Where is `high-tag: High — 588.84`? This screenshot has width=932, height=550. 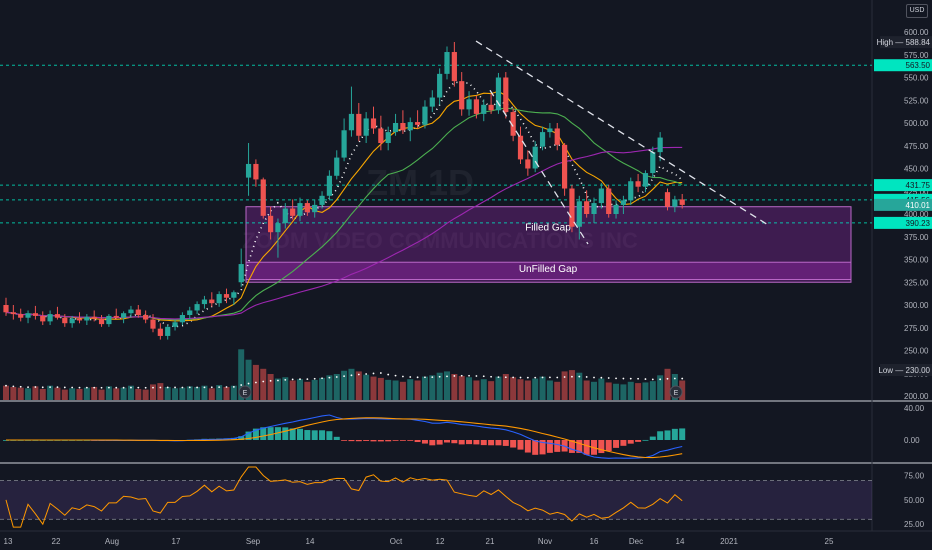
high-tag: High — 588.84 is located at coordinates (904, 42).